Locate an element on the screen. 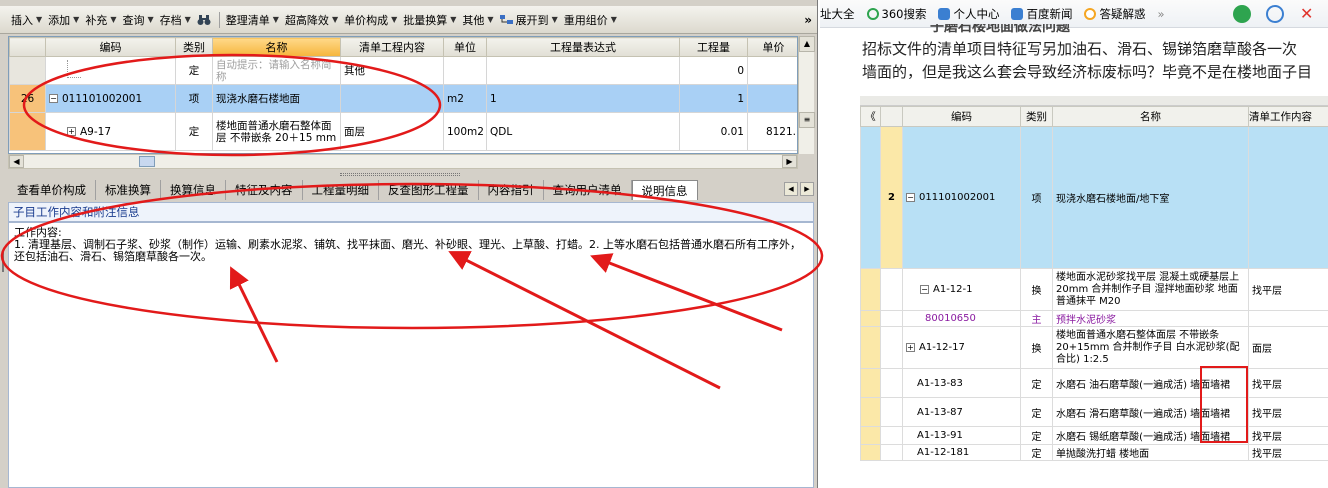  bookmark-baidu-news: 百度新闻 is located at coordinates (1041, 14).